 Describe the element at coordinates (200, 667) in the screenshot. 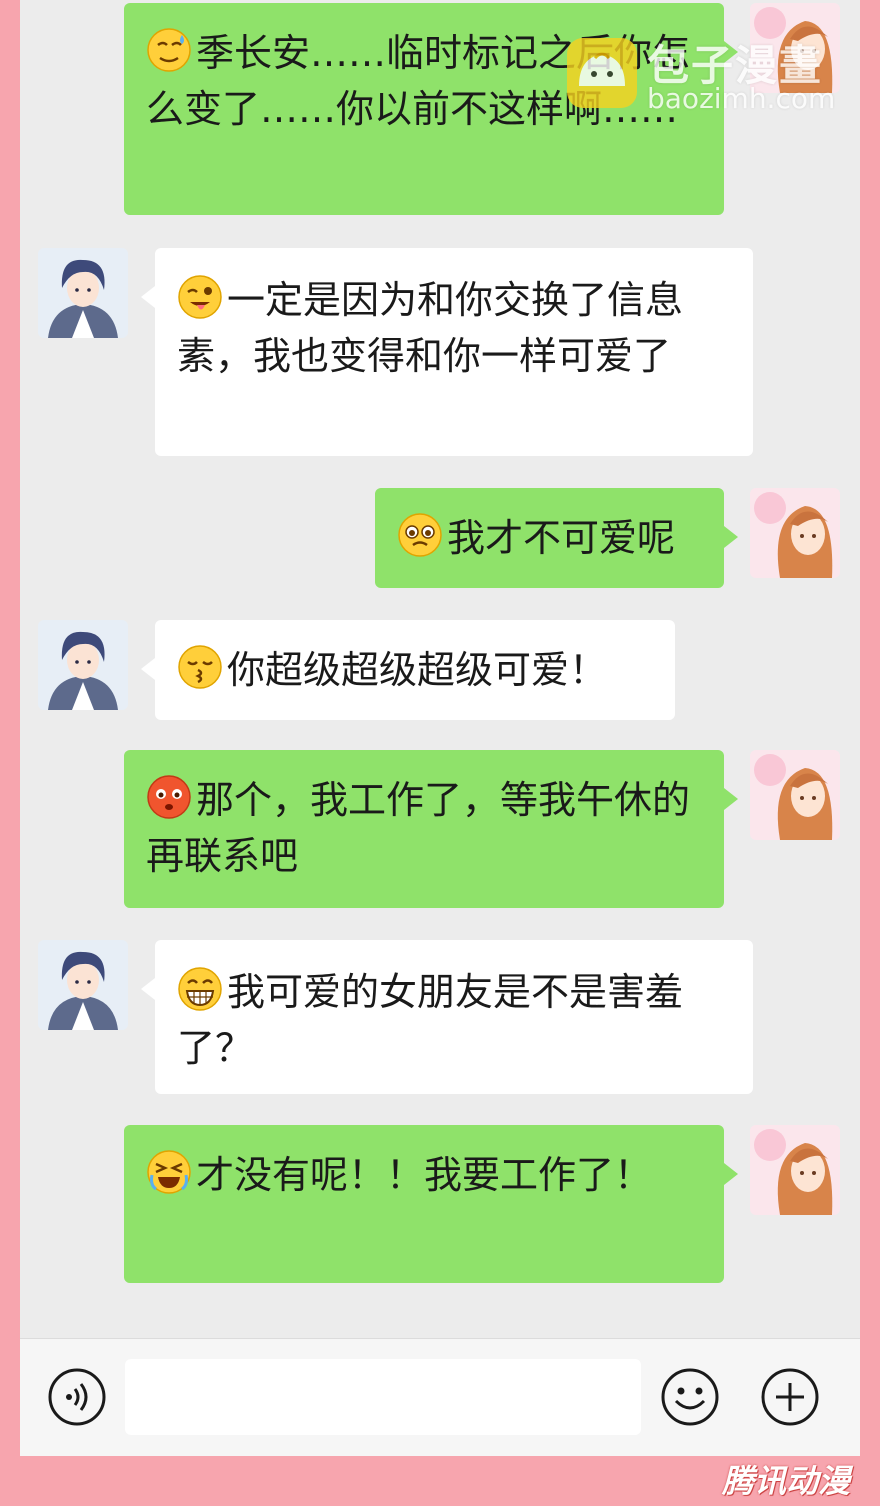

I see `kissing-emoji` at that location.